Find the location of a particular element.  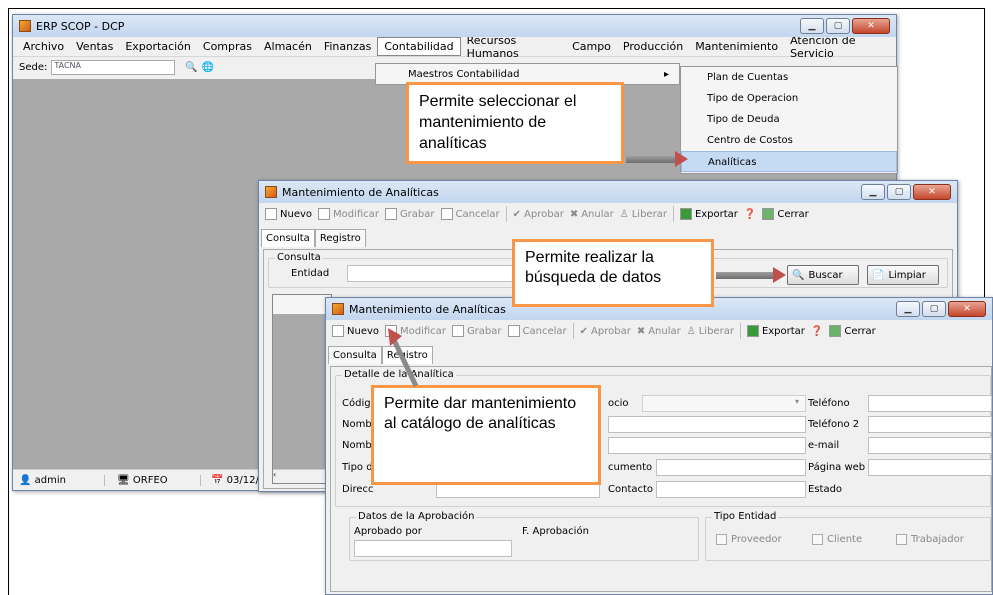

window3-title: Mantenimiento de Analíticas is located at coordinates (427, 309).